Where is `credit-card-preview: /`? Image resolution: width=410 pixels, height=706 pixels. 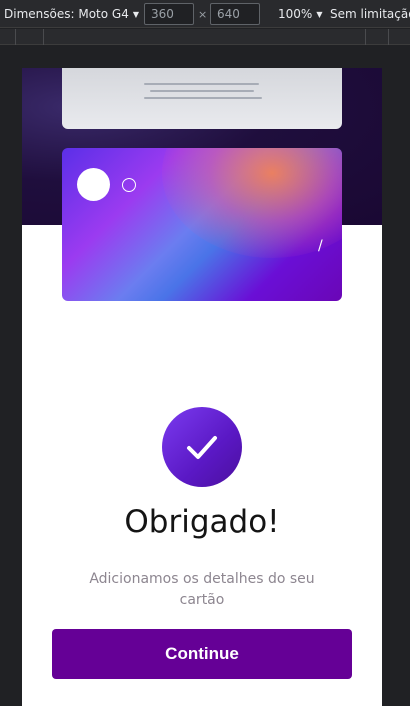
credit-card-preview: / is located at coordinates (202, 224).